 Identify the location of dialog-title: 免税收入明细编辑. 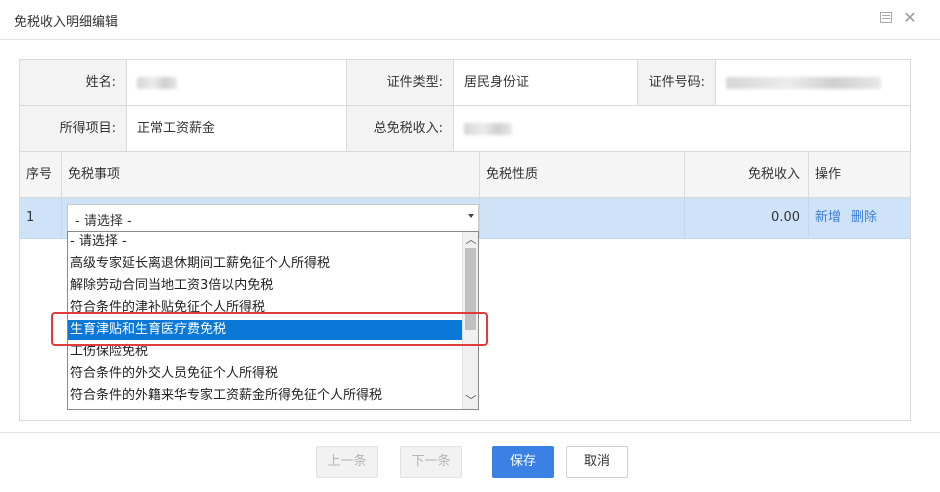
(66, 22).